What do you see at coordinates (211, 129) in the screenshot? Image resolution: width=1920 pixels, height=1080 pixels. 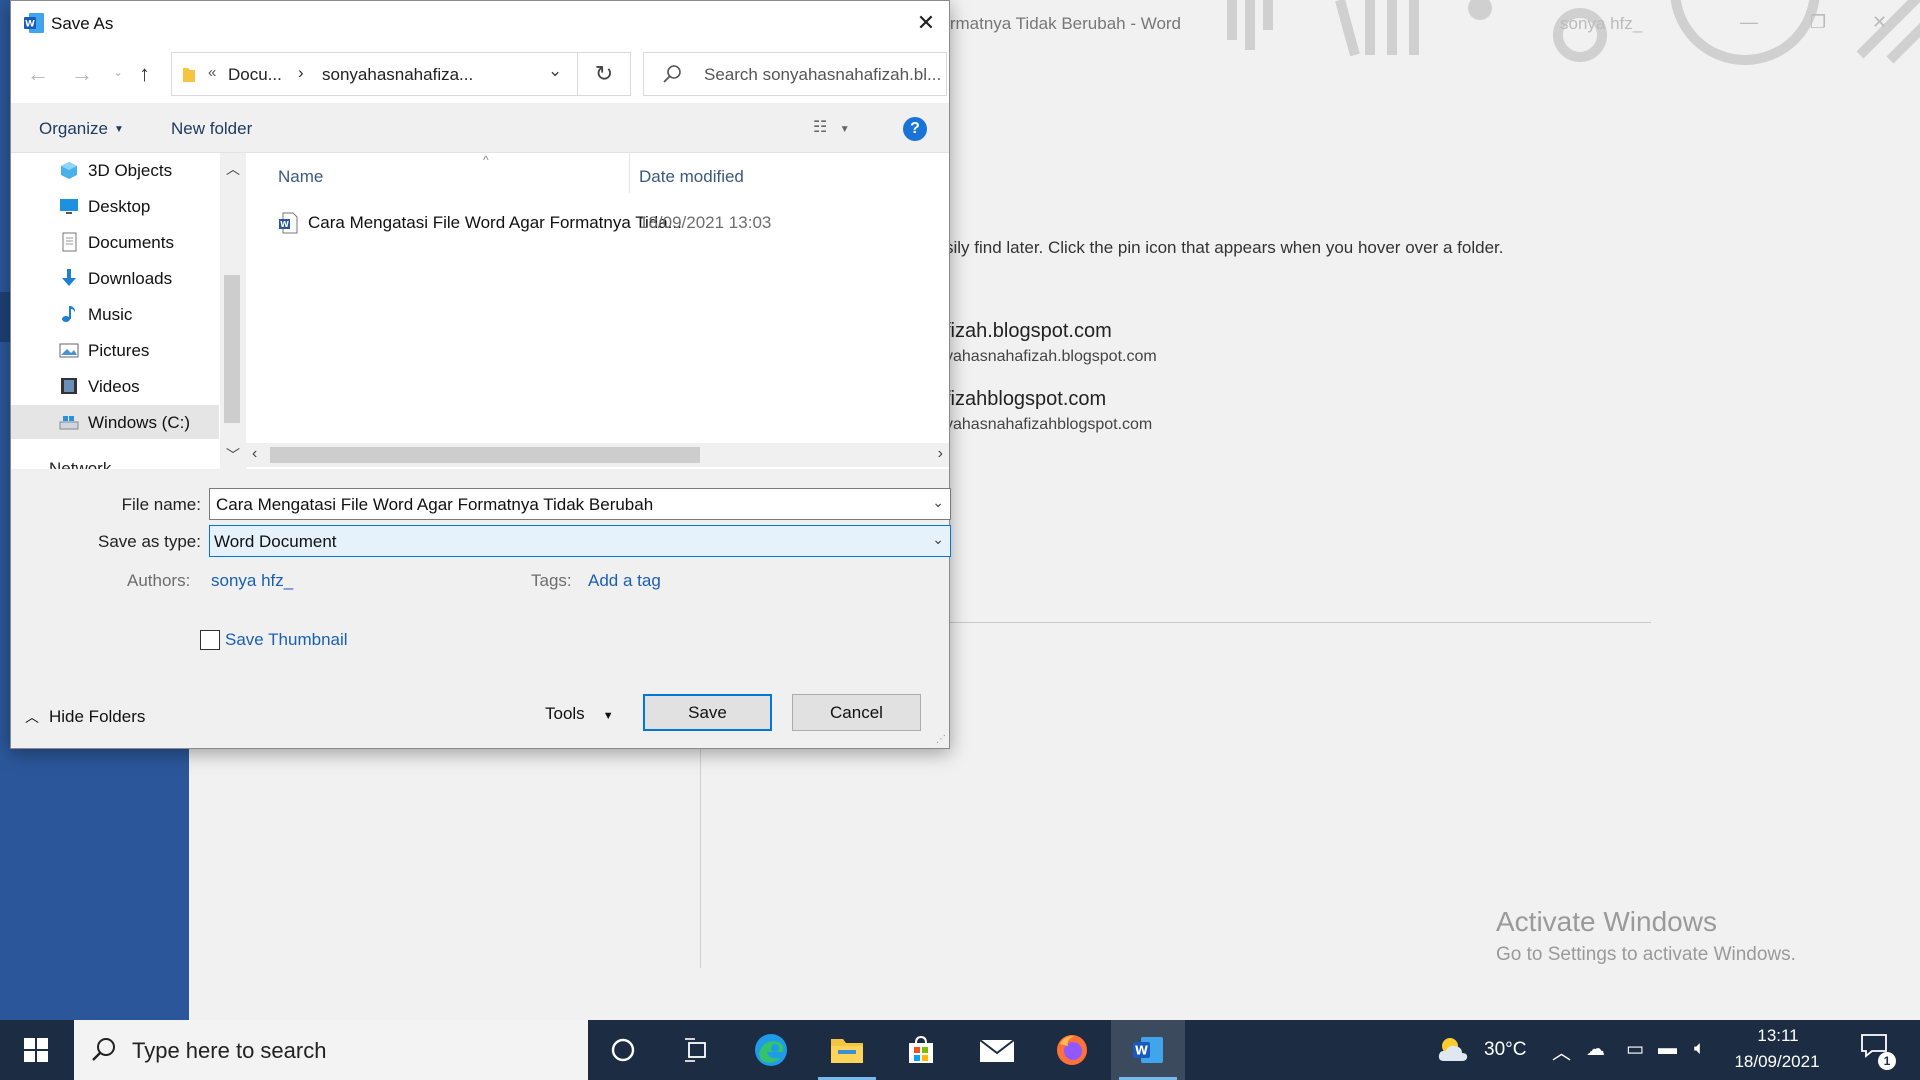 I see `new-folder-button: New folder` at bounding box center [211, 129].